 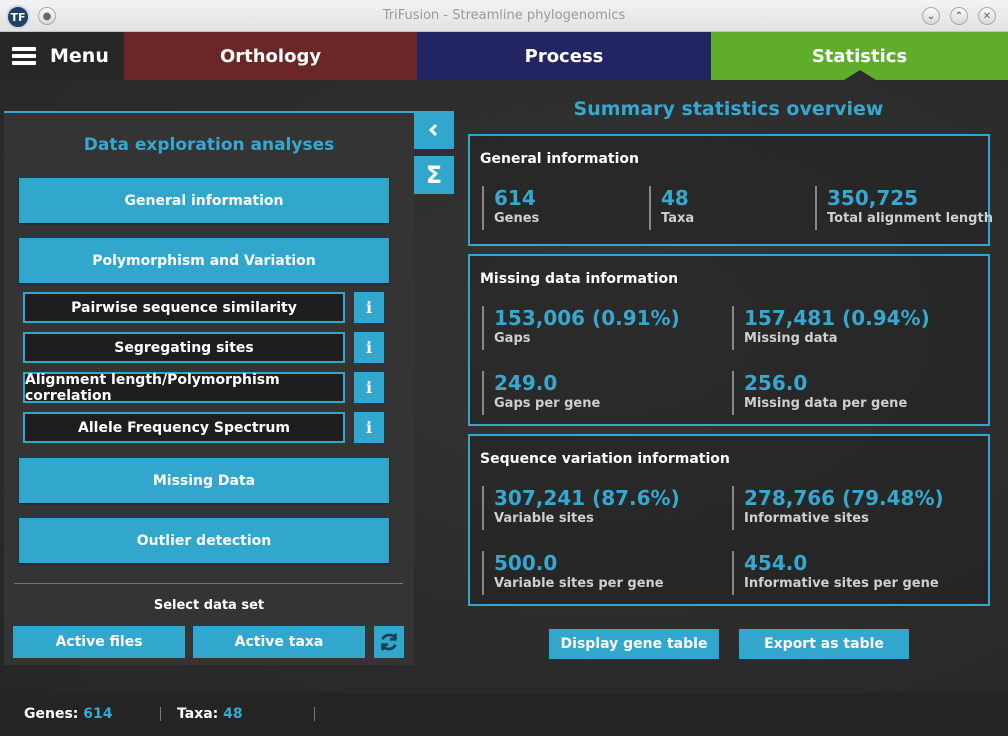 What do you see at coordinates (512, 338) in the screenshot?
I see `stat-label: Gaps` at bounding box center [512, 338].